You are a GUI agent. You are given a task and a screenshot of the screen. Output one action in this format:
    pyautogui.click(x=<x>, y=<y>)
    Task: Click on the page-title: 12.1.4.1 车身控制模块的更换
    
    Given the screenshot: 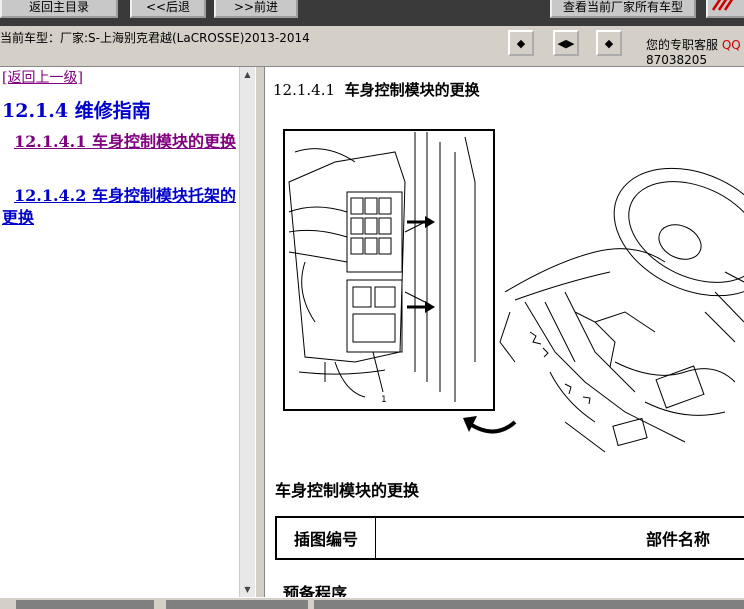 What is the action you would take?
    pyautogui.click(x=376, y=89)
    